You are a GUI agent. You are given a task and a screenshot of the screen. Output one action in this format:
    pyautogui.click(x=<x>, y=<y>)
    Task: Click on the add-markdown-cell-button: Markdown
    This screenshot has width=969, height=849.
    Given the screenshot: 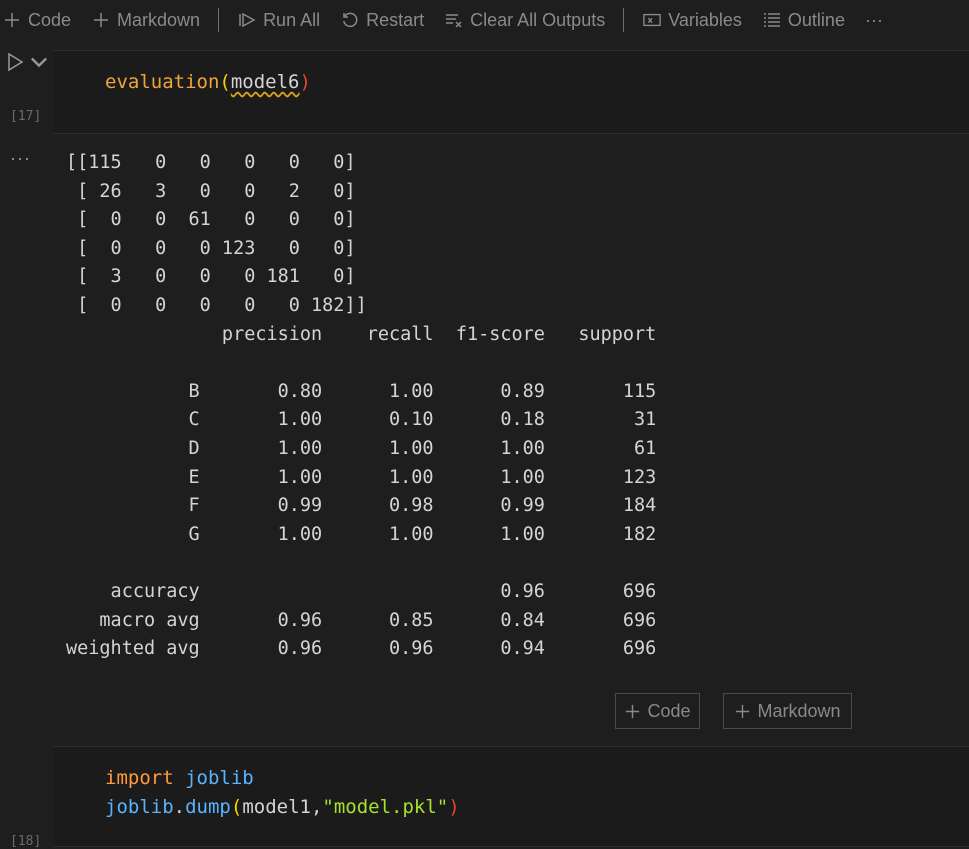 What is the action you would take?
    pyautogui.click(x=145, y=20)
    